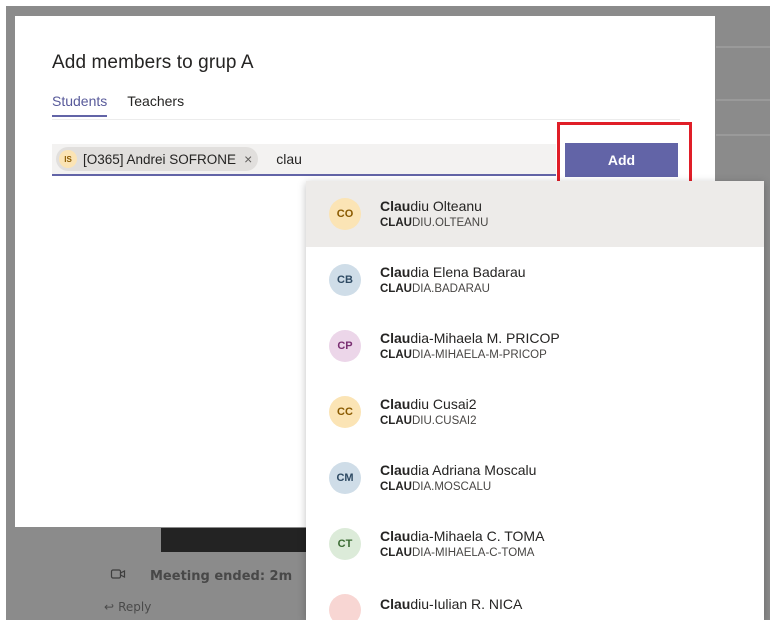 This screenshot has height=620, width=770. I want to click on suggestion-username-rest: DIA.BADARAU, so click(450, 288).